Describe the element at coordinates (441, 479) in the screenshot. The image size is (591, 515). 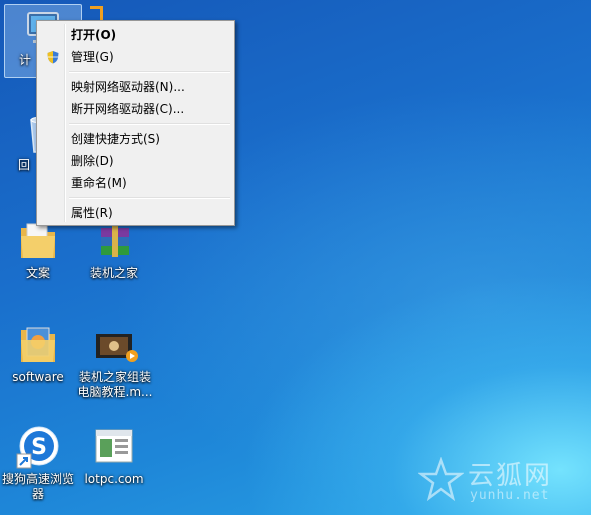
I see `star-logo-icon` at that location.